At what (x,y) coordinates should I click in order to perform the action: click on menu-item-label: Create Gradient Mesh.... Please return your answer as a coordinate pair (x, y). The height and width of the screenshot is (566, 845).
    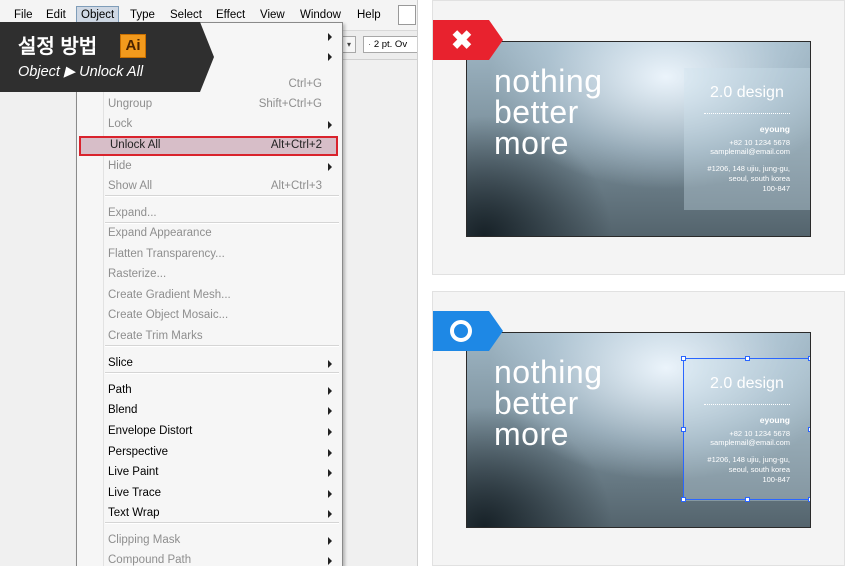
    Looking at the image, I should click on (169, 295).